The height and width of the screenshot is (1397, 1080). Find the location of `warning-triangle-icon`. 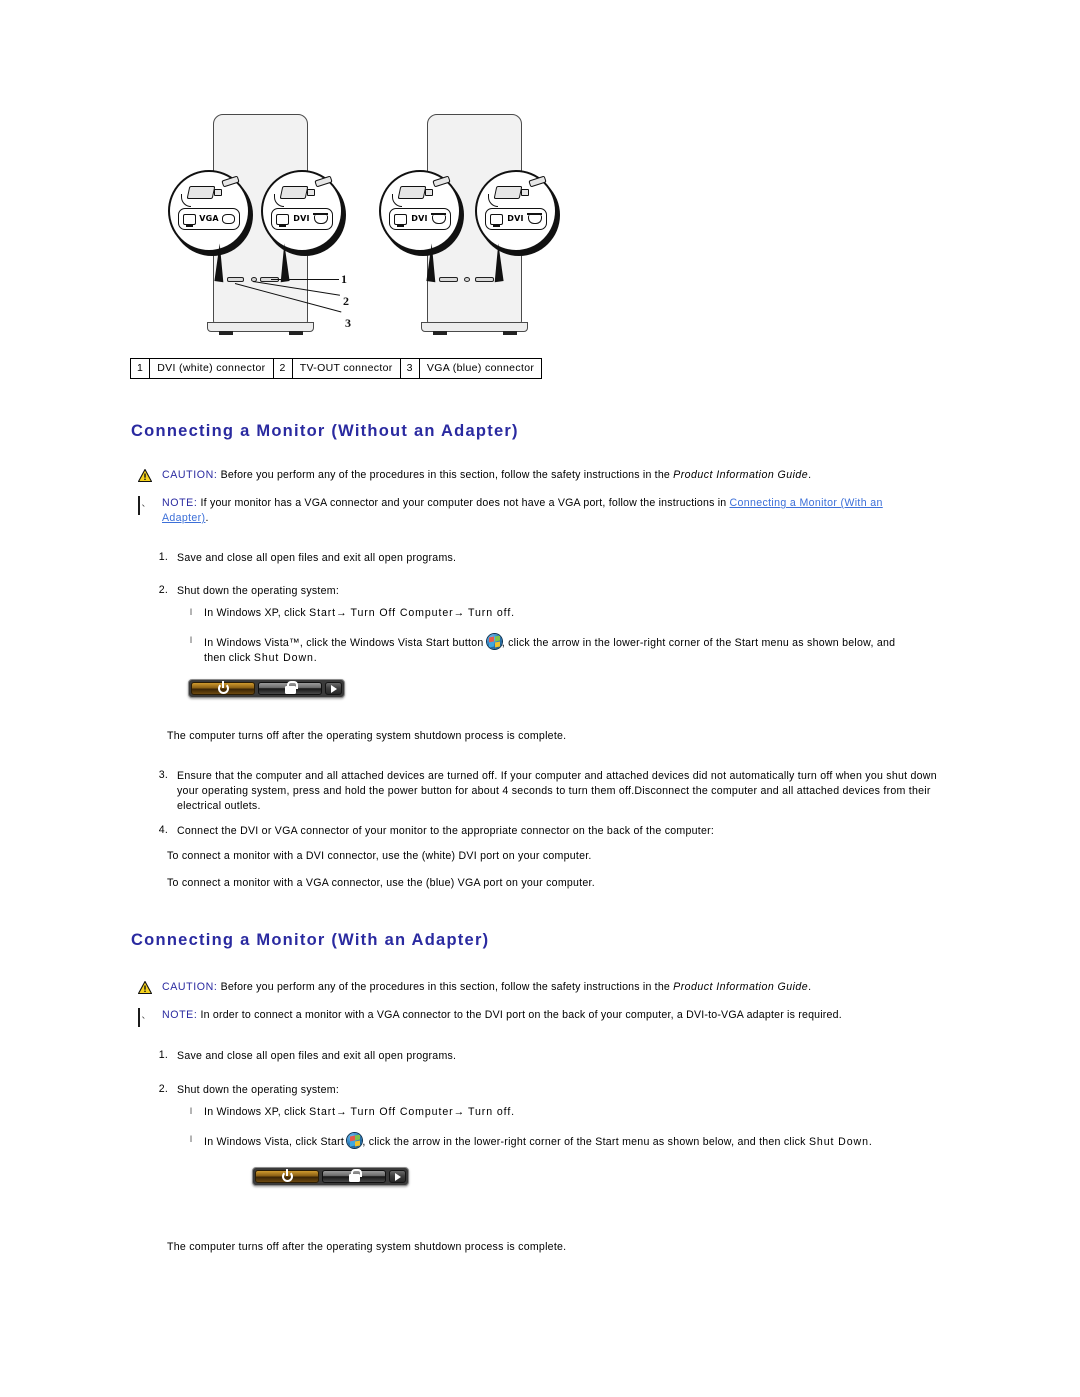

warning-triangle-icon is located at coordinates (145, 988).